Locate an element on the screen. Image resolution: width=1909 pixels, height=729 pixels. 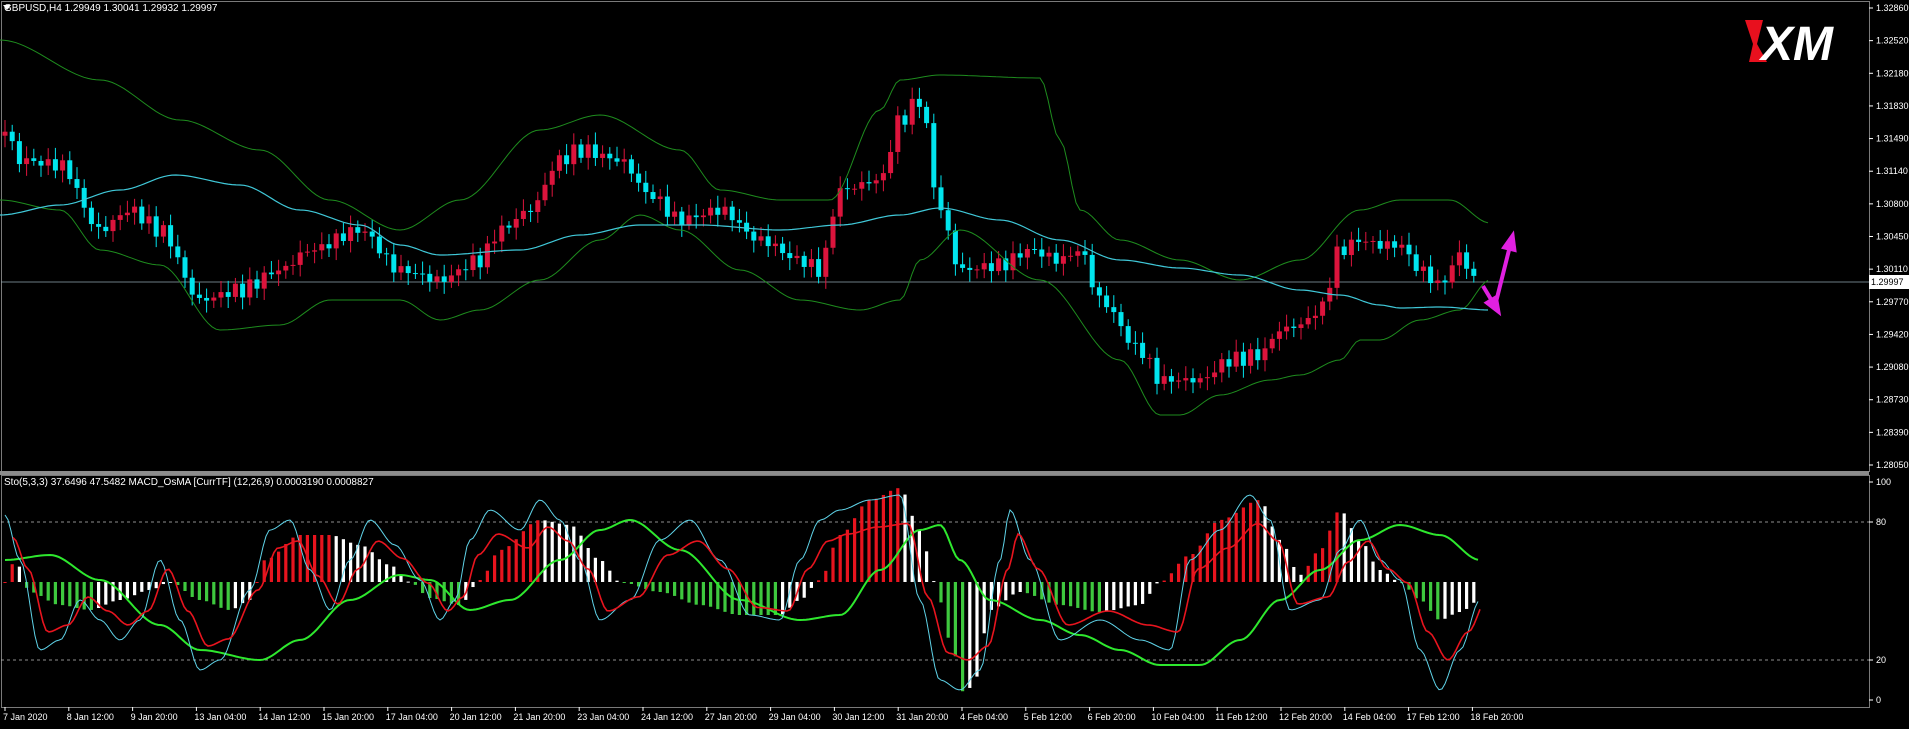
panel-splitter is located at coordinates (934, 473).